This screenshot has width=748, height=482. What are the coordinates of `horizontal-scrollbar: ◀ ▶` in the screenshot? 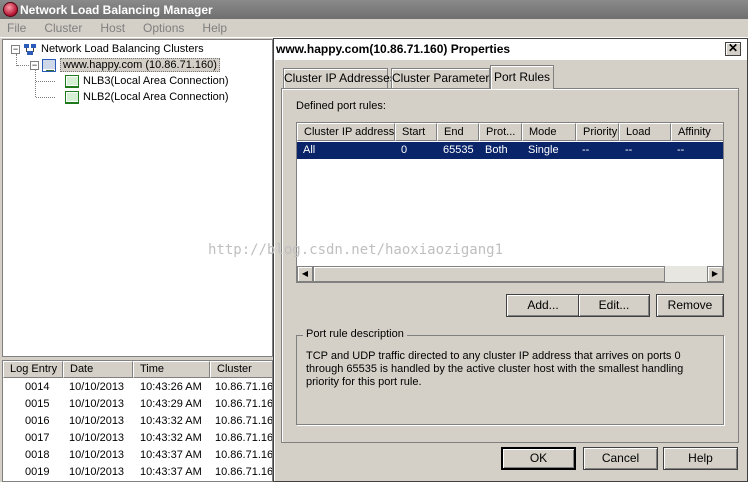 It's located at (510, 274).